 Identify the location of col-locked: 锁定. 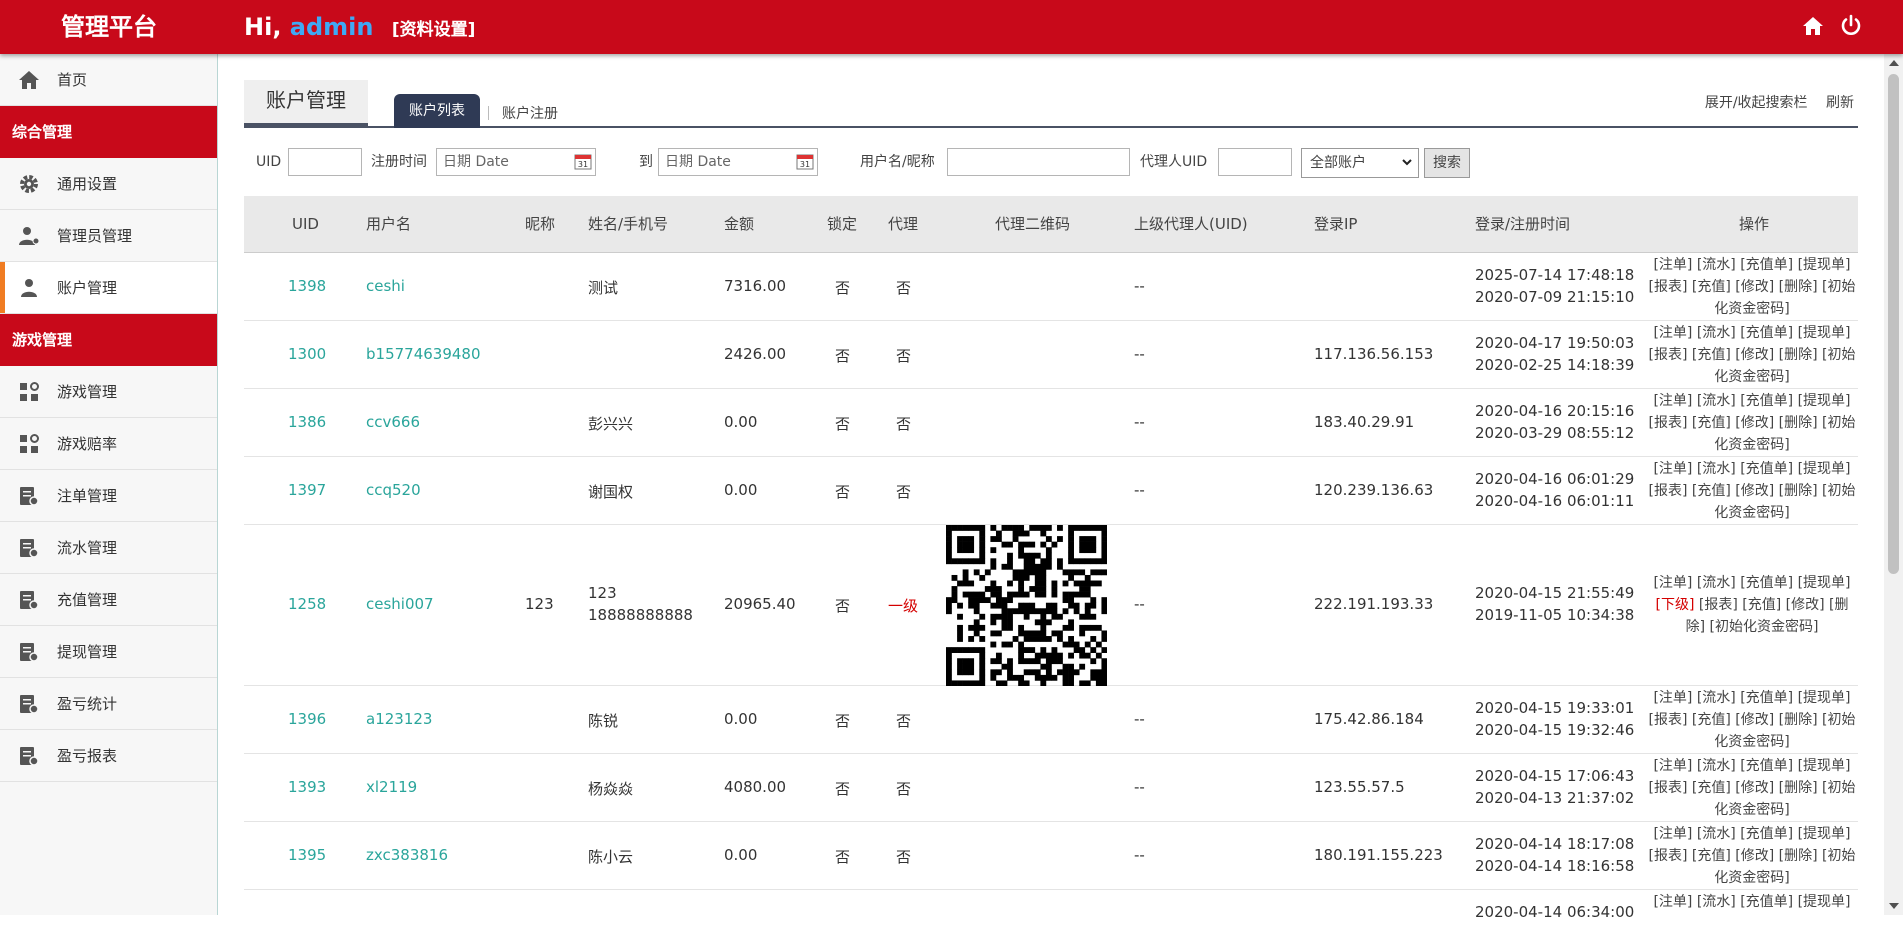
(842, 224).